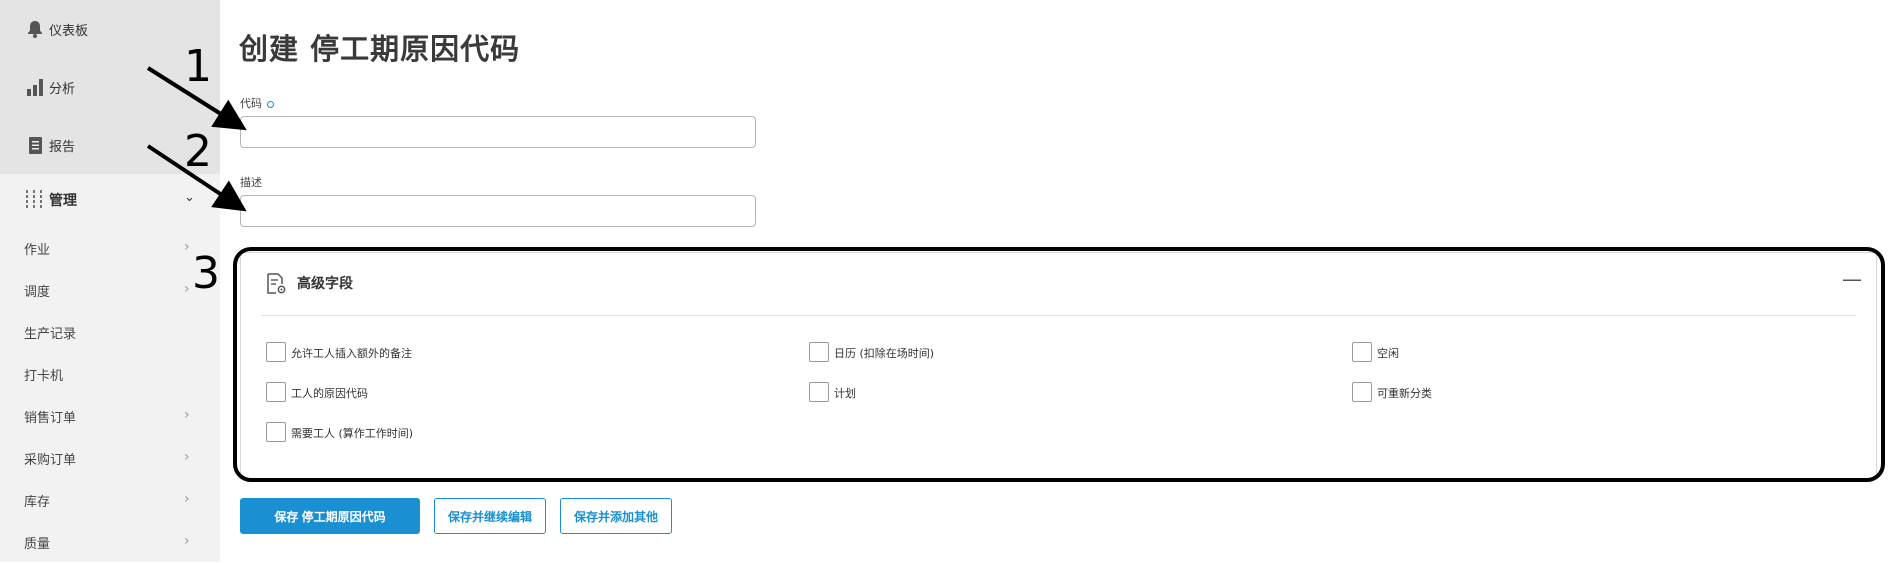 This screenshot has height=563, width=1898. What do you see at coordinates (198, 151) in the screenshot?
I see `annotation-number-2: 2` at bounding box center [198, 151].